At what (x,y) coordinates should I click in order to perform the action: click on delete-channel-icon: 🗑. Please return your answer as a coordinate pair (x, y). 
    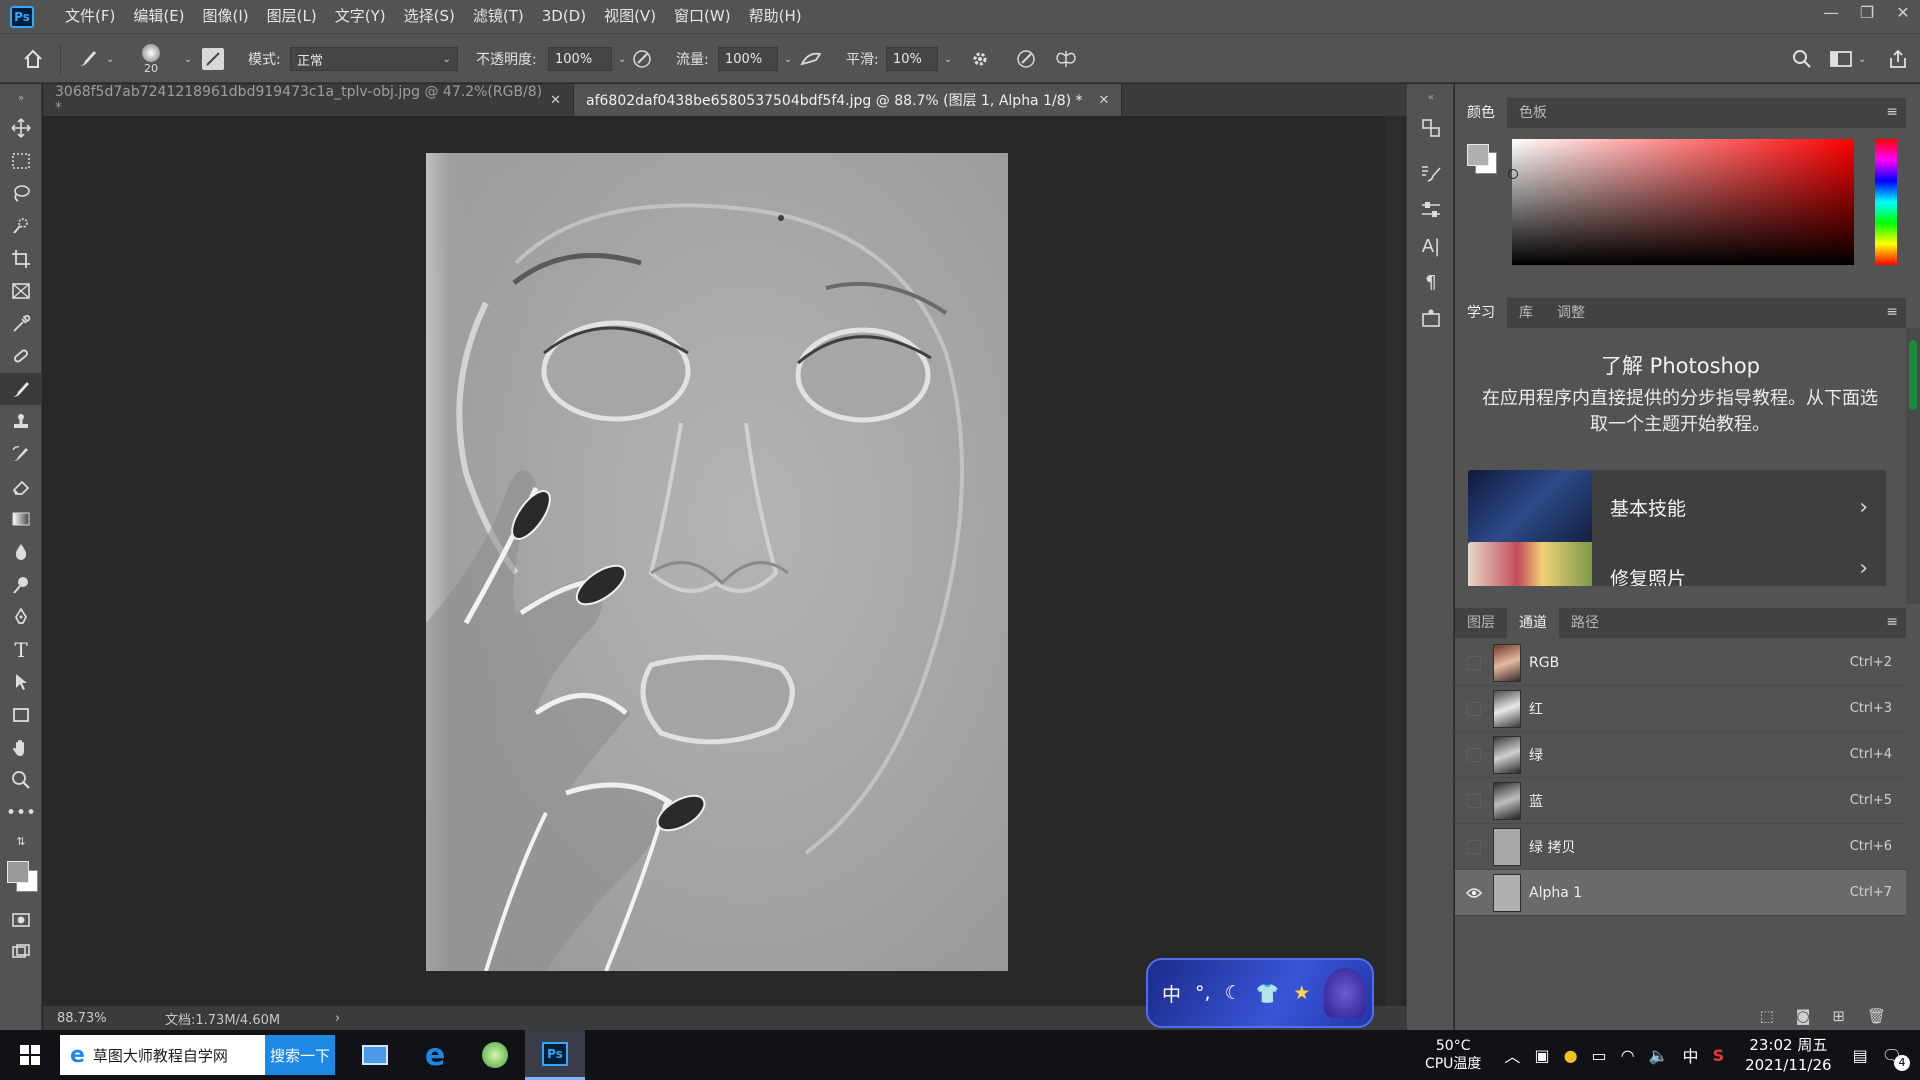
    Looking at the image, I should click on (1876, 1016).